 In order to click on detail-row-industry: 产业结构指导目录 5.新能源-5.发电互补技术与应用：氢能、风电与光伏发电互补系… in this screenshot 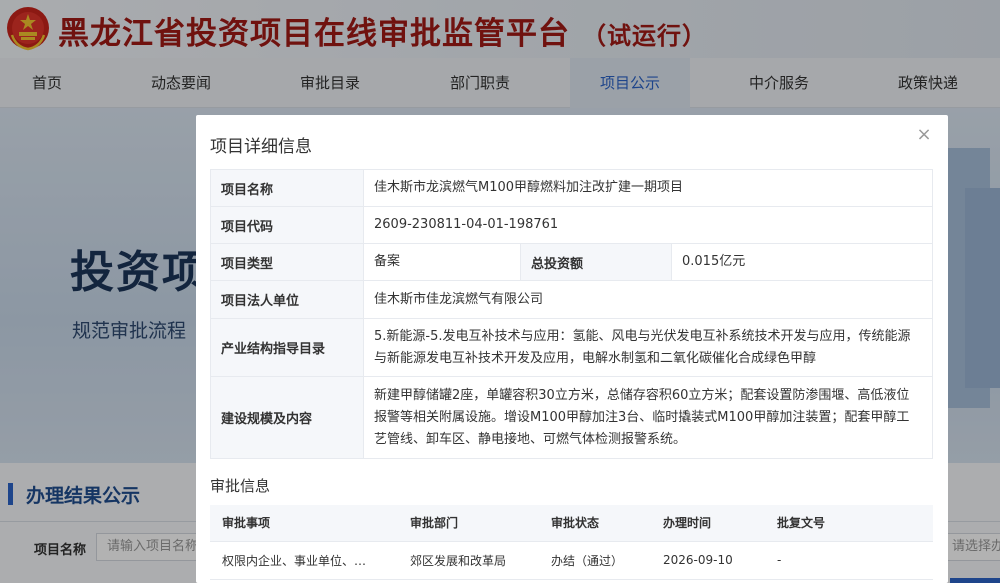, I will do `click(571, 347)`.